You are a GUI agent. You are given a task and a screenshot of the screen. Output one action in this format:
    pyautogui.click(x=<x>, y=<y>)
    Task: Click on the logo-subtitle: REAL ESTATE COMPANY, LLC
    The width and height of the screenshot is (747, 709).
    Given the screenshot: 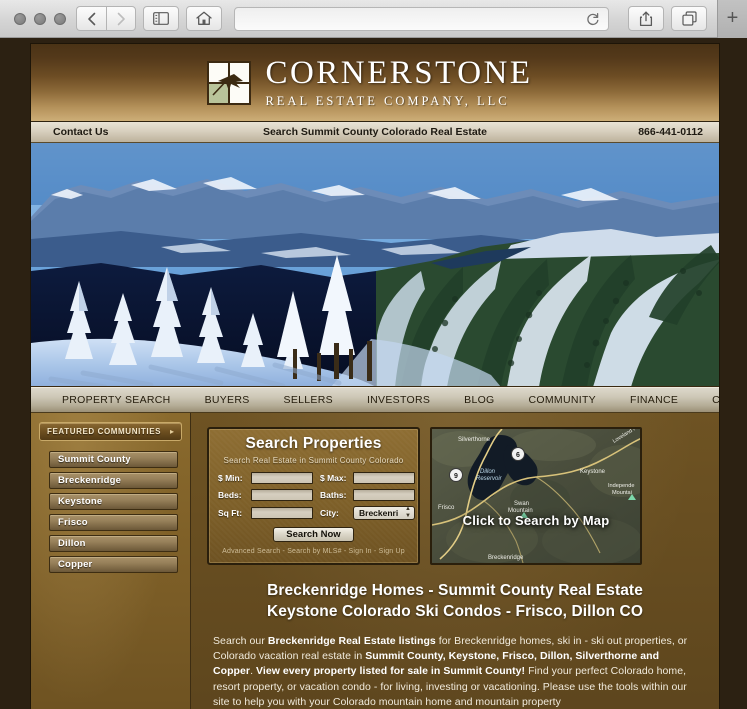 What is the action you would take?
    pyautogui.click(x=387, y=101)
    